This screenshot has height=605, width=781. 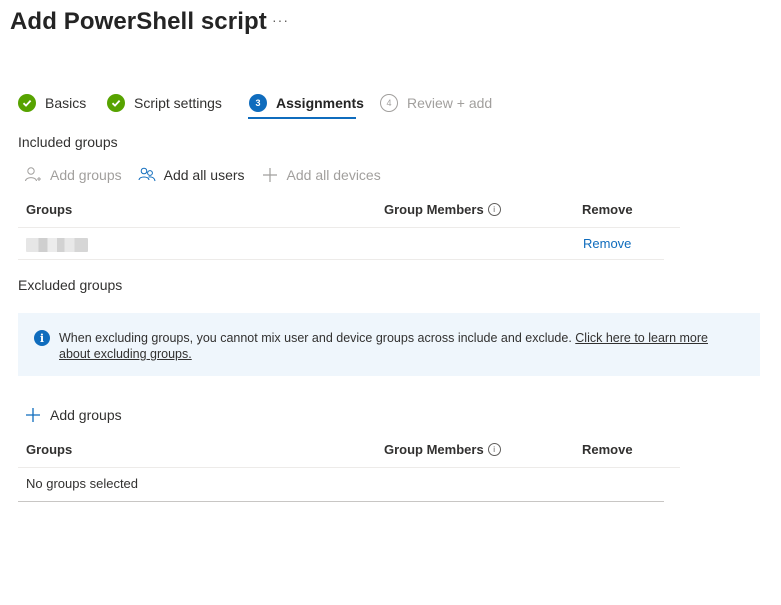 I want to click on more-options-button: ···, so click(x=280, y=20).